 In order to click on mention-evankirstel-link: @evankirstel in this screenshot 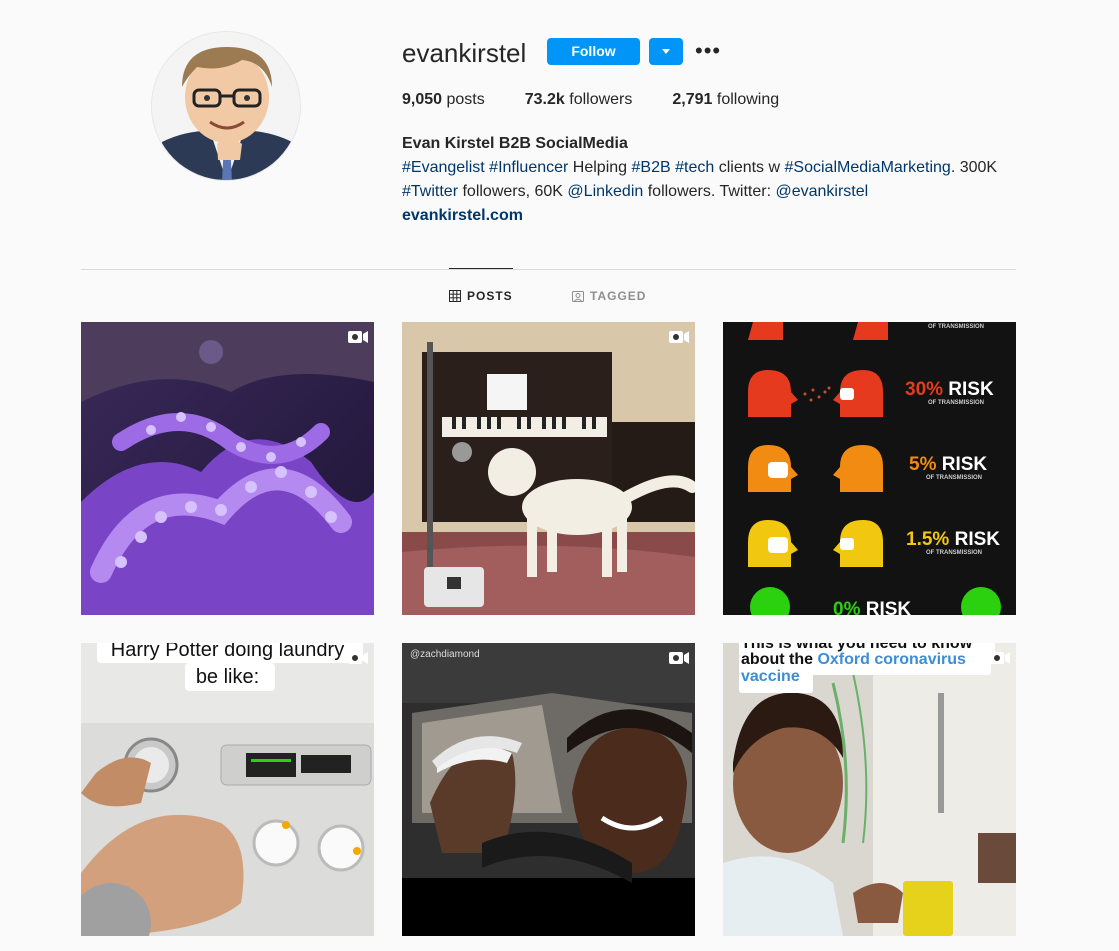, I will do `click(821, 191)`.